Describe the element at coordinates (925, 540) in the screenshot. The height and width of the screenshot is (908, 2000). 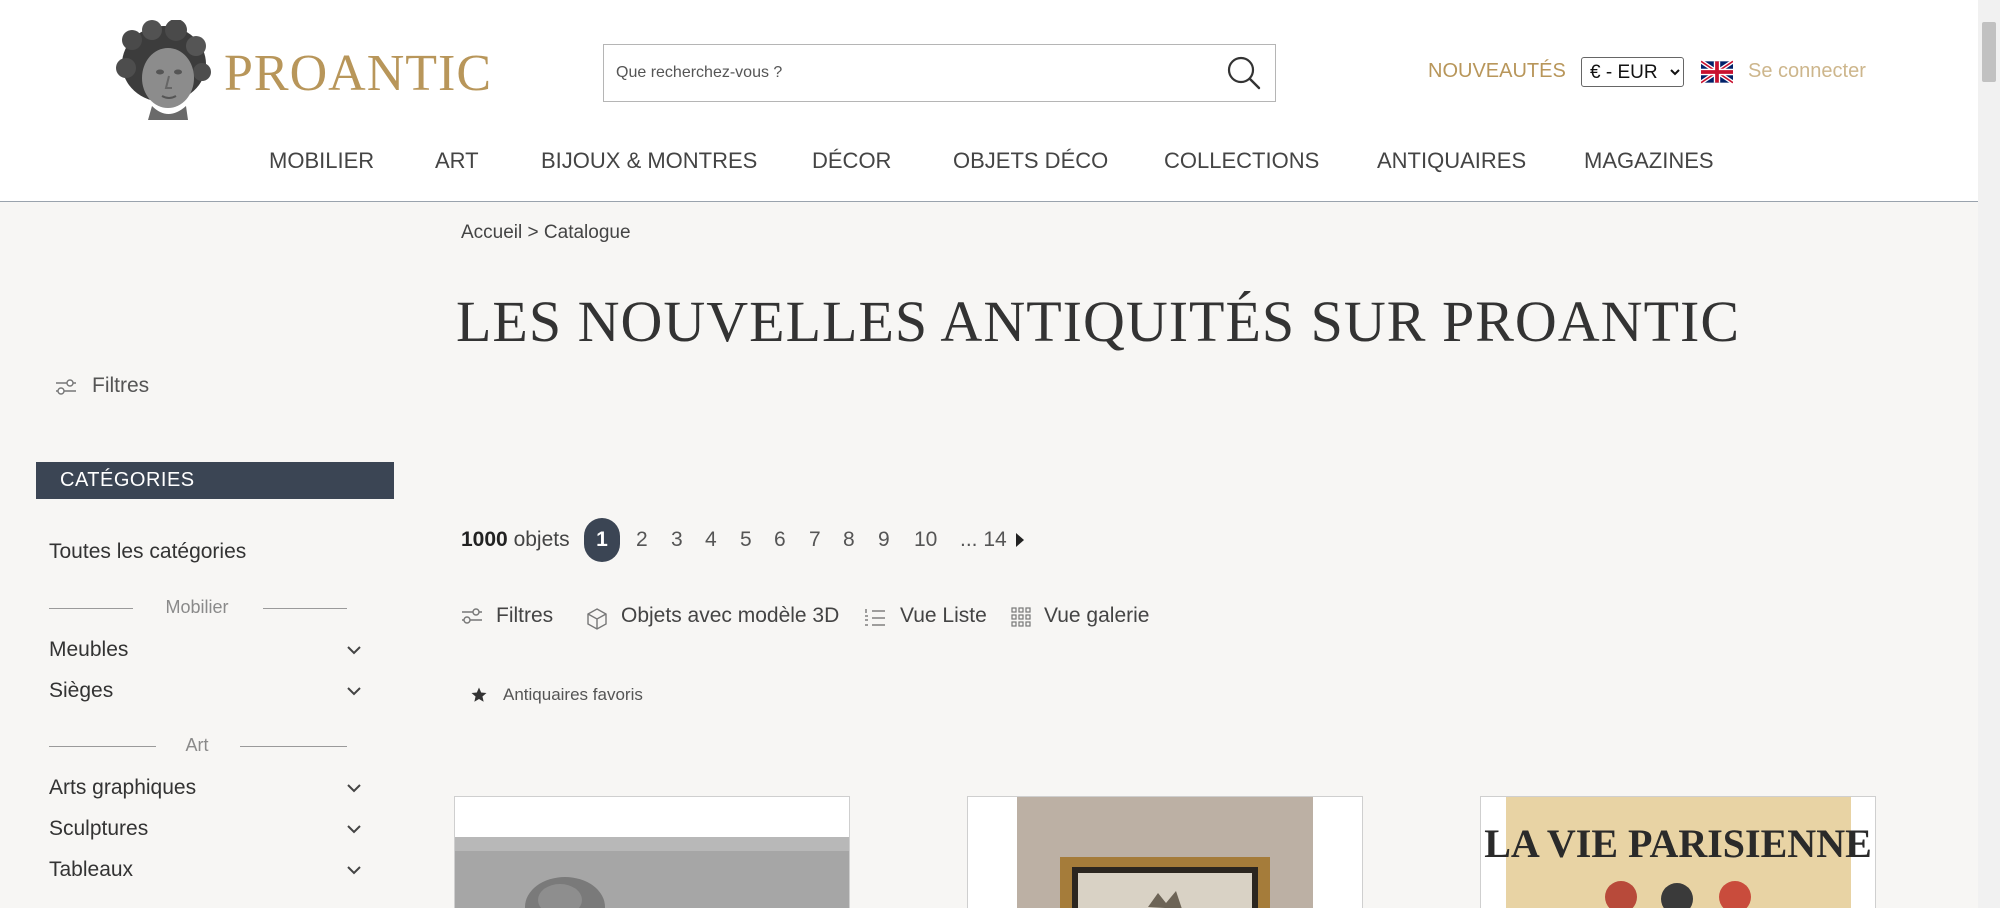
I see `page-10-button: 10` at that location.